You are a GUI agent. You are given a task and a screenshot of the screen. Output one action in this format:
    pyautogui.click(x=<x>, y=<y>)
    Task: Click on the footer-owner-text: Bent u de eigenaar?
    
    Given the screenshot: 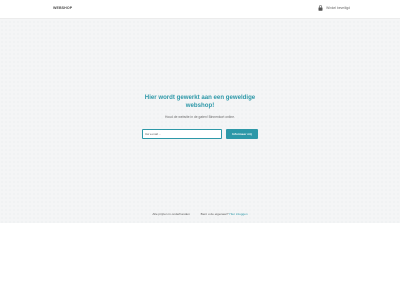 What is the action you would take?
    pyautogui.click(x=214, y=214)
    